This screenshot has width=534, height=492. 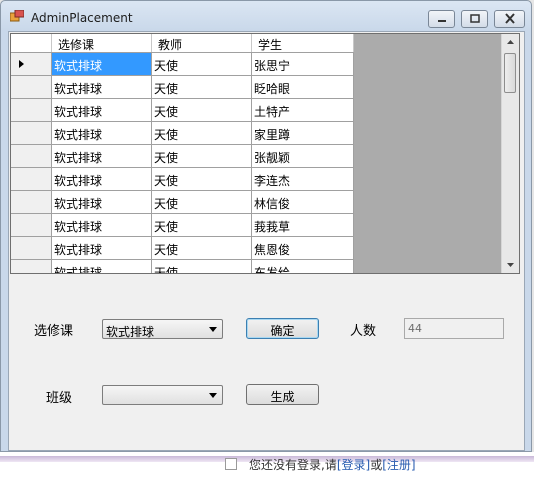 What do you see at coordinates (282, 328) in the screenshot?
I see `confirm-button: 确定` at bounding box center [282, 328].